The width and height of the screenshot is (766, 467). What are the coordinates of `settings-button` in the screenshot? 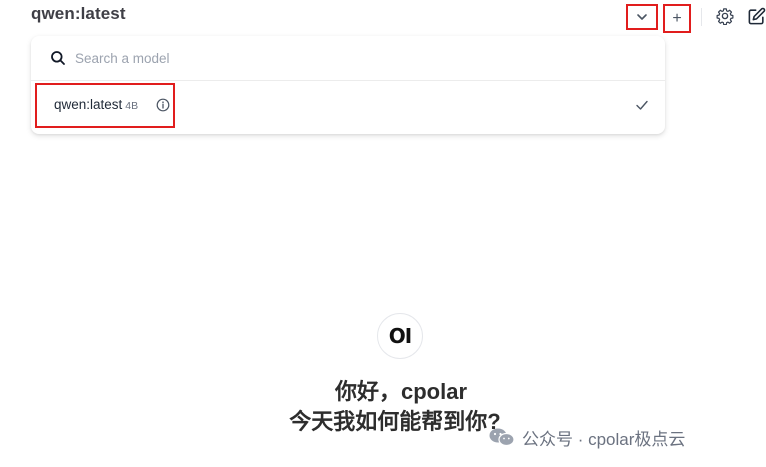 It's located at (725, 16).